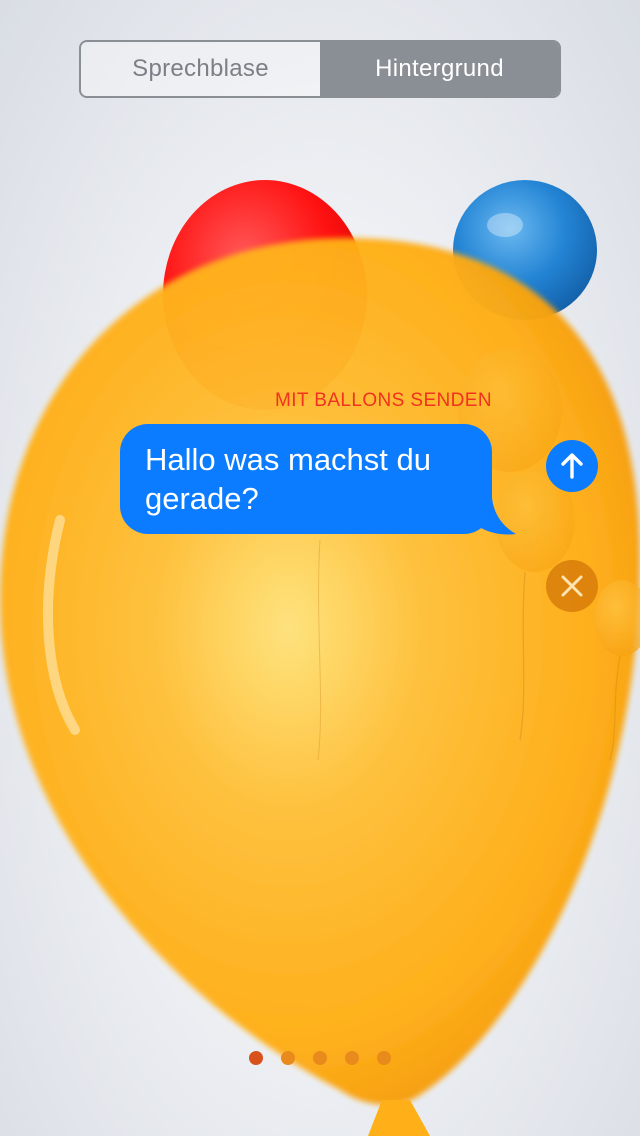 The height and width of the screenshot is (1136, 640). What do you see at coordinates (202, 498) in the screenshot?
I see `message-text-line-2: gerade?` at bounding box center [202, 498].